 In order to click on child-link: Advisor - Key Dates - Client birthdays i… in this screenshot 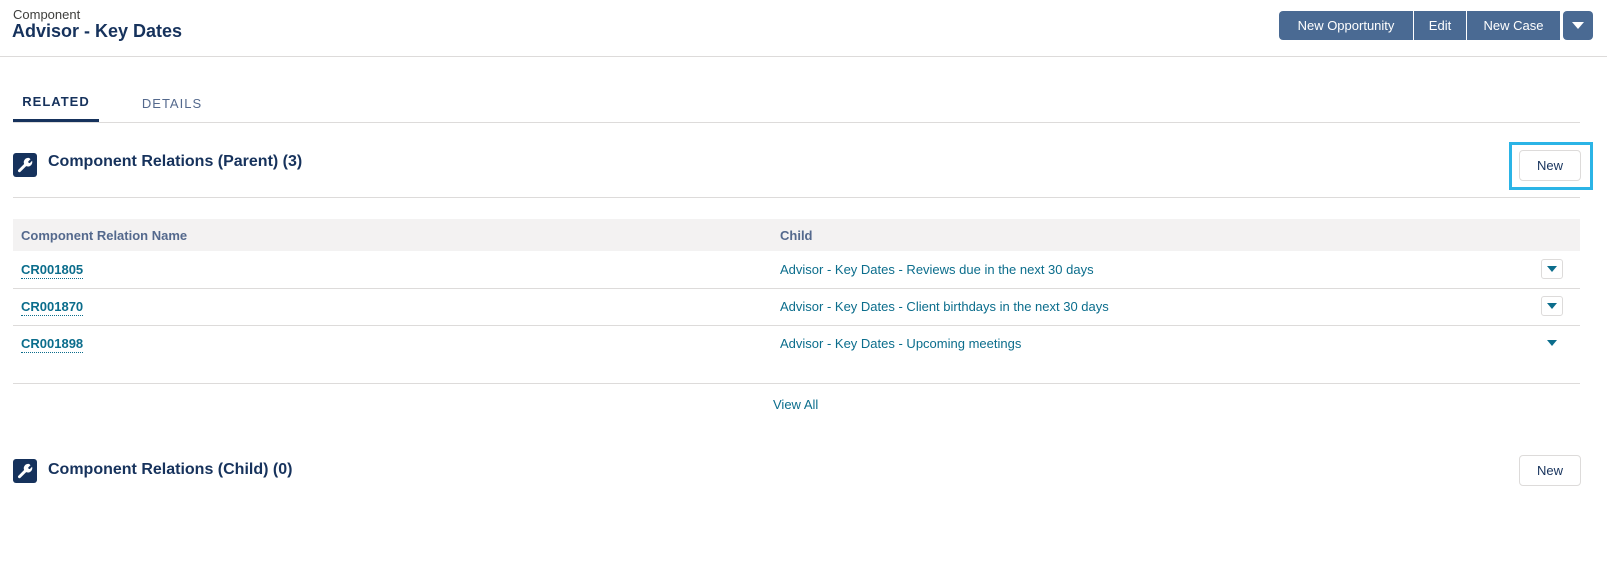, I will do `click(944, 307)`.